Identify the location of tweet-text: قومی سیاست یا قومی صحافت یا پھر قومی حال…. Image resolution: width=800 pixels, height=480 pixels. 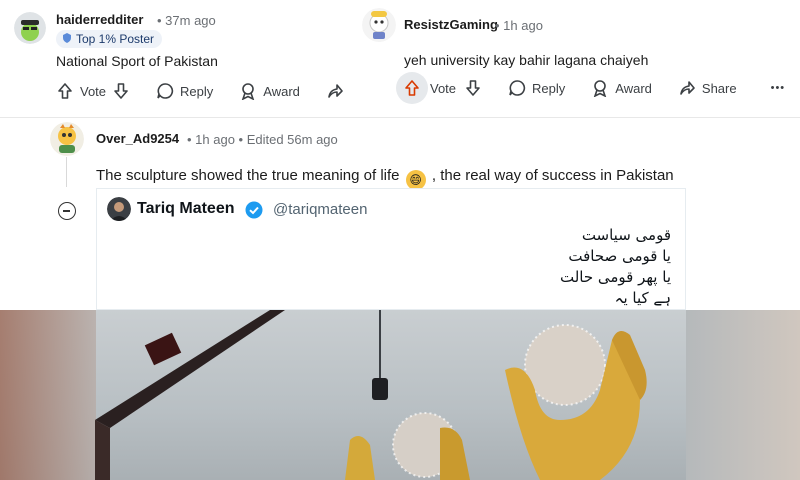
(615, 267).